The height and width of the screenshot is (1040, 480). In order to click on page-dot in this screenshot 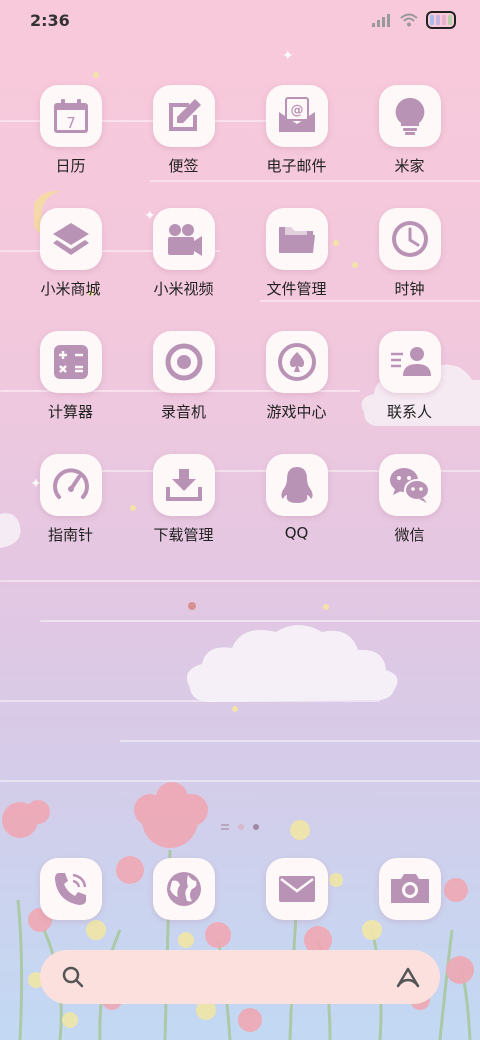, I will do `click(241, 827)`.